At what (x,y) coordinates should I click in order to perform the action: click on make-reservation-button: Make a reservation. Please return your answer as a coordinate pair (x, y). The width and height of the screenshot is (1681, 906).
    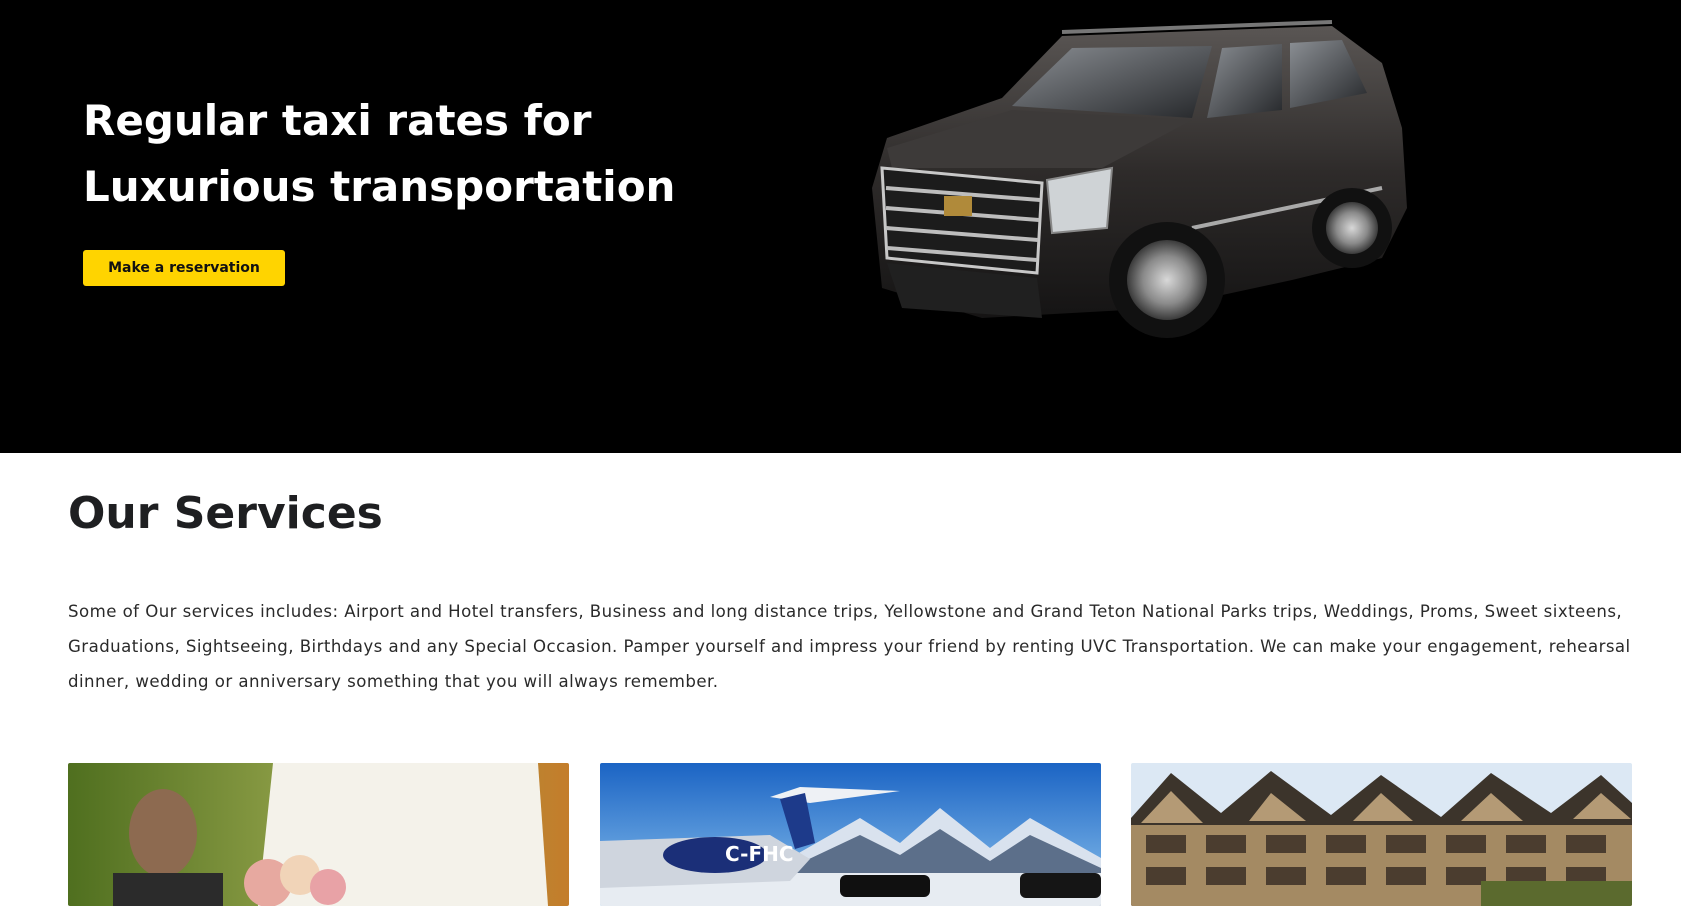
    Looking at the image, I should click on (184, 268).